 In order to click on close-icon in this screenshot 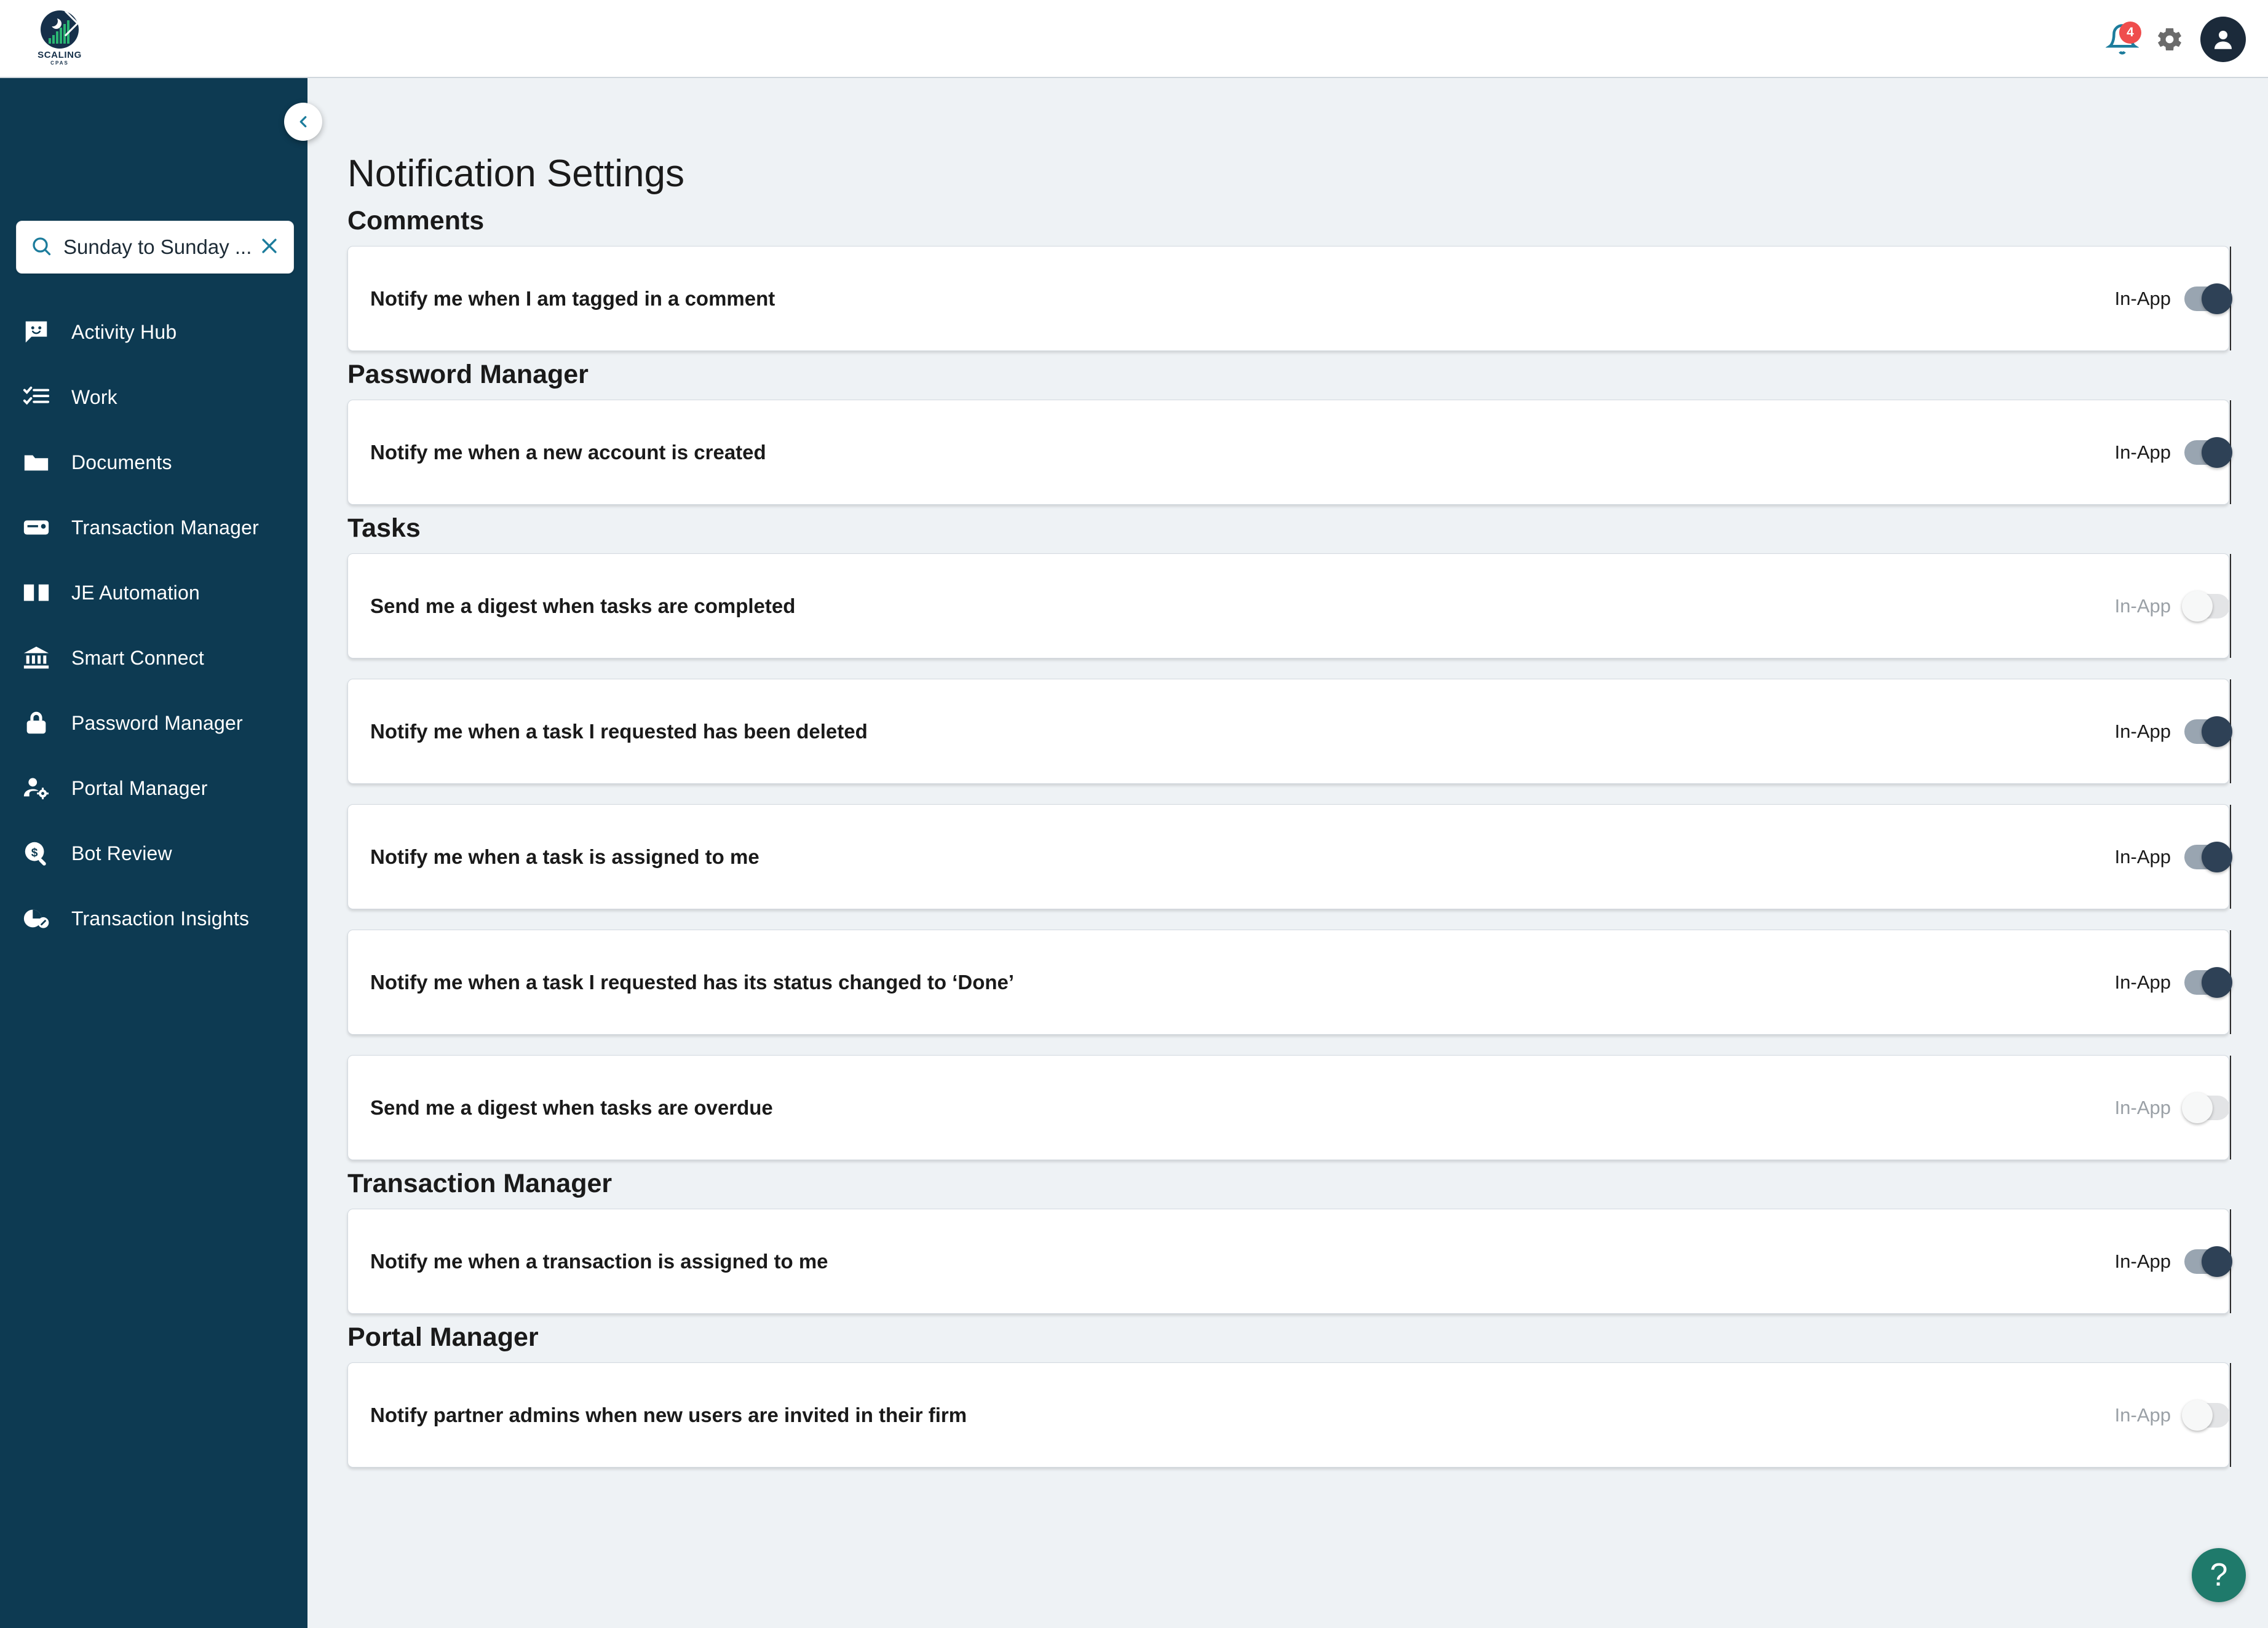, I will do `click(269, 245)`.